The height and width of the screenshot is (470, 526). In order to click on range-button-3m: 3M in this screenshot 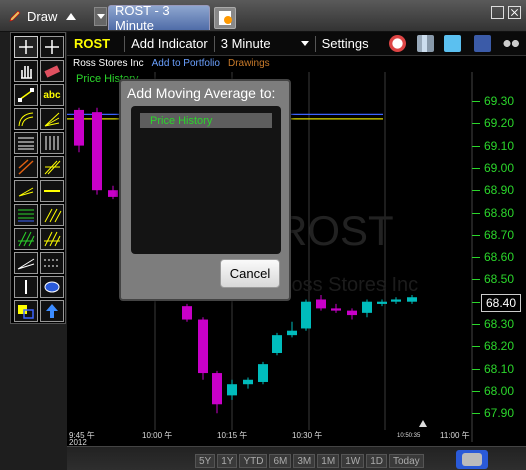, I will do `click(304, 461)`.